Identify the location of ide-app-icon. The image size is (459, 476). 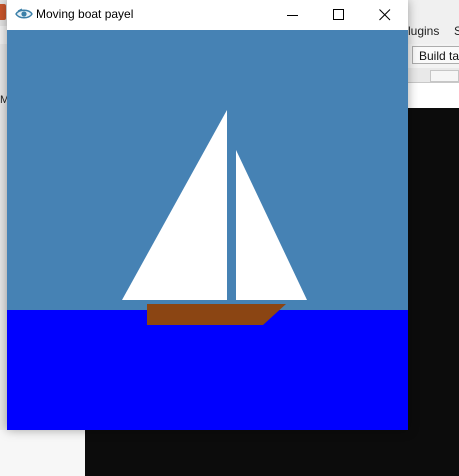
(3, 12).